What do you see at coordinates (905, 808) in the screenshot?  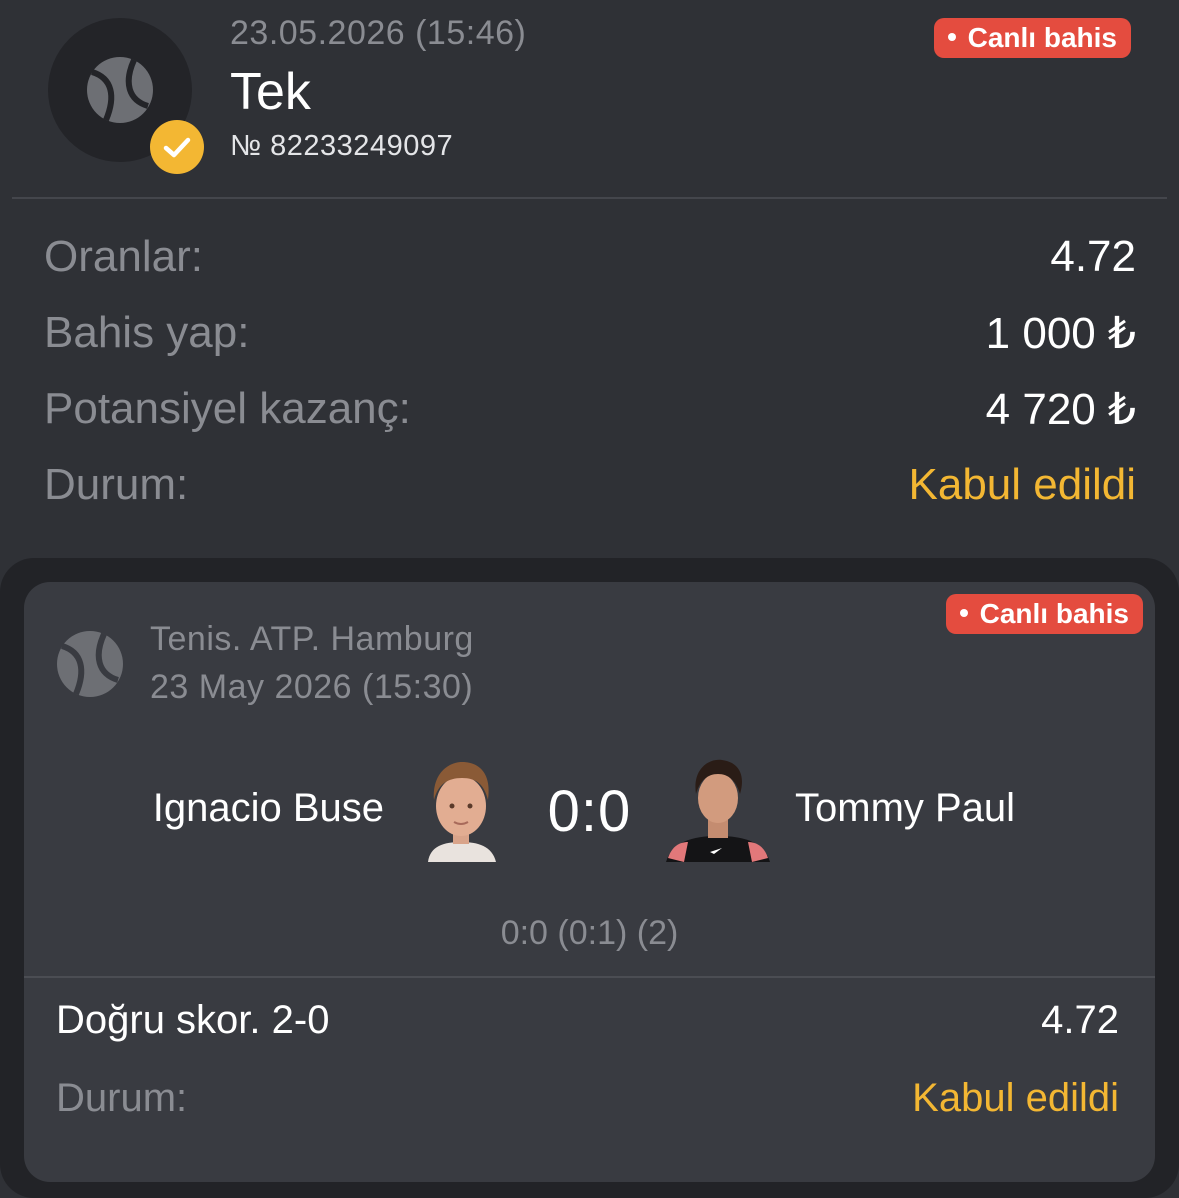 I see `player-away-name: Tommy Paul` at bounding box center [905, 808].